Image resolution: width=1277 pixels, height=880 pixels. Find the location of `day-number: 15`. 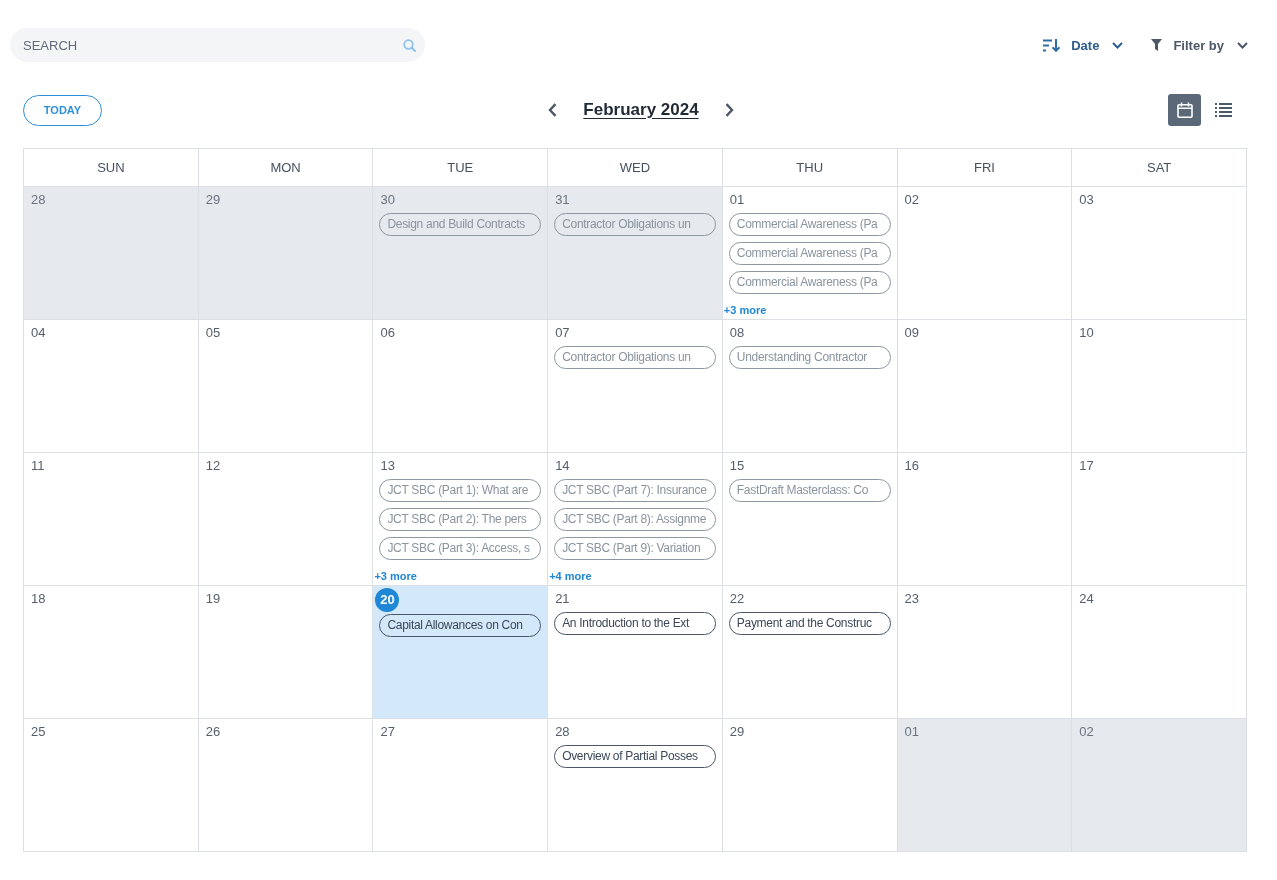

day-number: 15 is located at coordinates (737, 466).